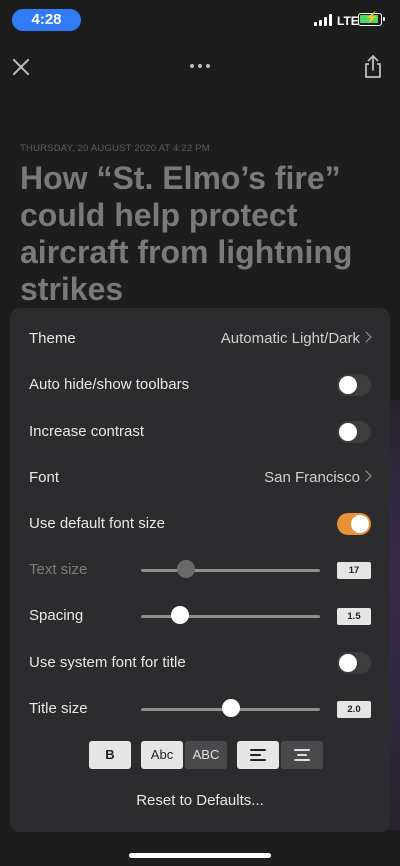 The image size is (400, 866). Describe the element at coordinates (107, 662) in the screenshot. I see `system-font-title-label: Use system font for title` at that location.